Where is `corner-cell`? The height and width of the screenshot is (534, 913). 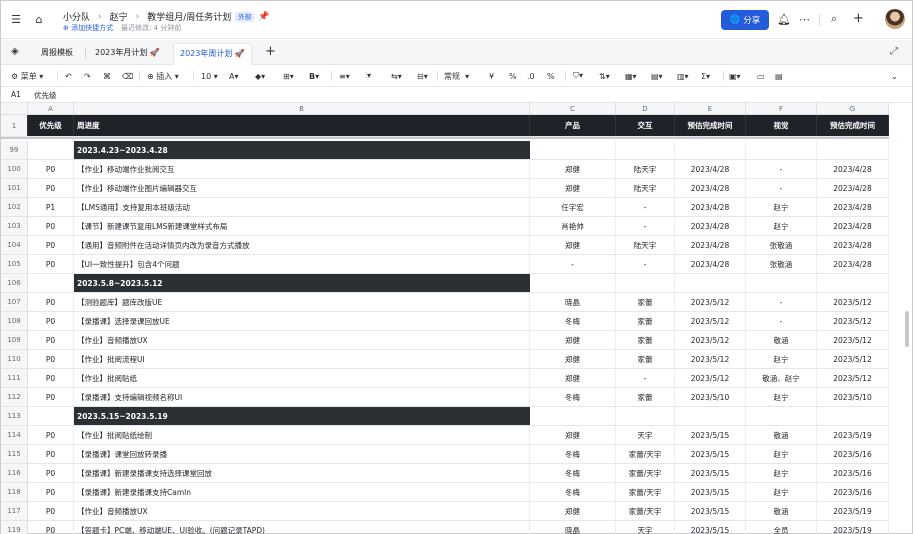
corner-cell is located at coordinates (14, 109).